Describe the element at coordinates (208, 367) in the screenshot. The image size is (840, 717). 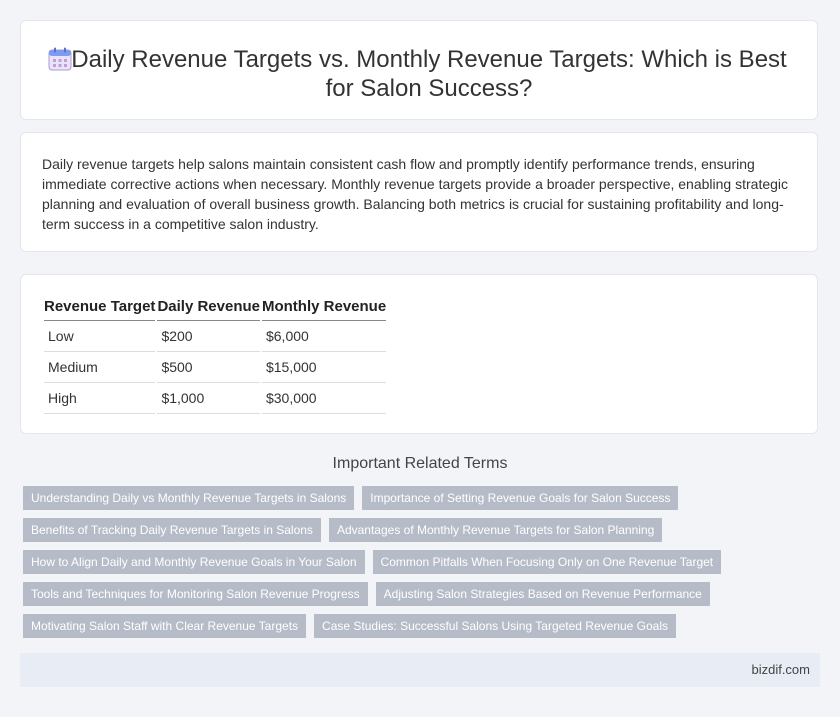
I see `table-cell: $500` at that location.